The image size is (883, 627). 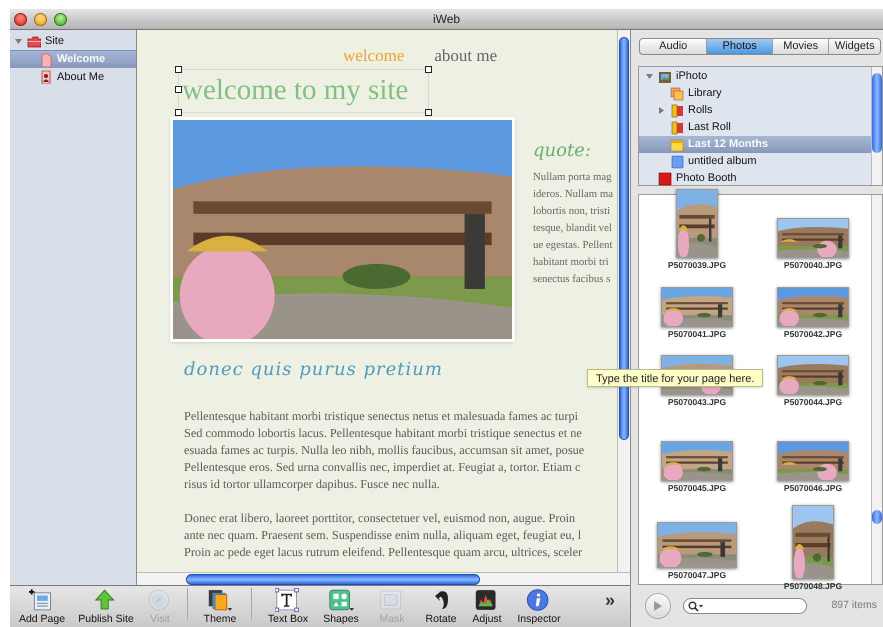 I want to click on page-icon, so click(x=46, y=59).